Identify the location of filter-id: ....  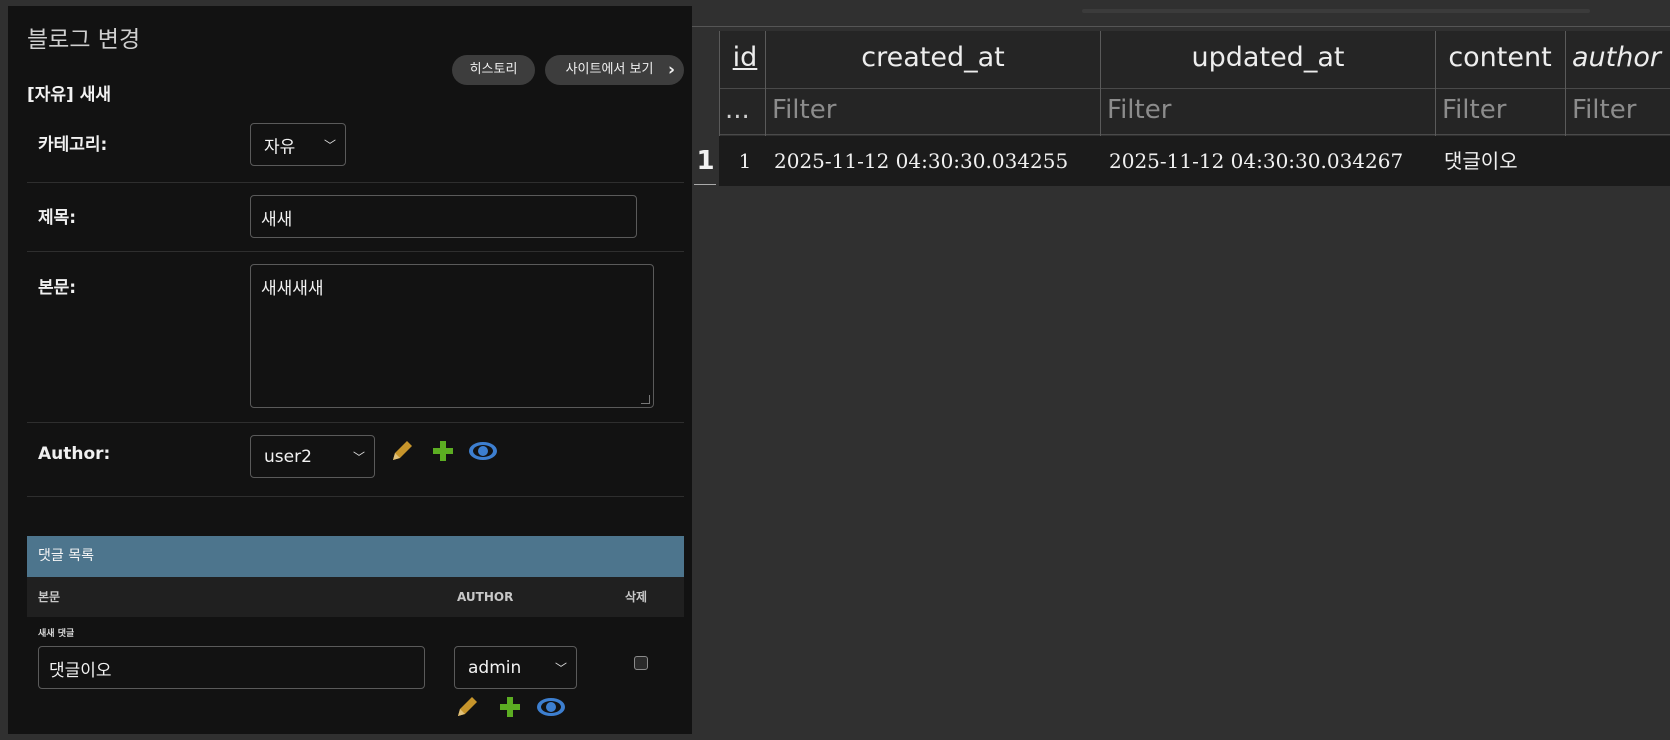
(737, 110).